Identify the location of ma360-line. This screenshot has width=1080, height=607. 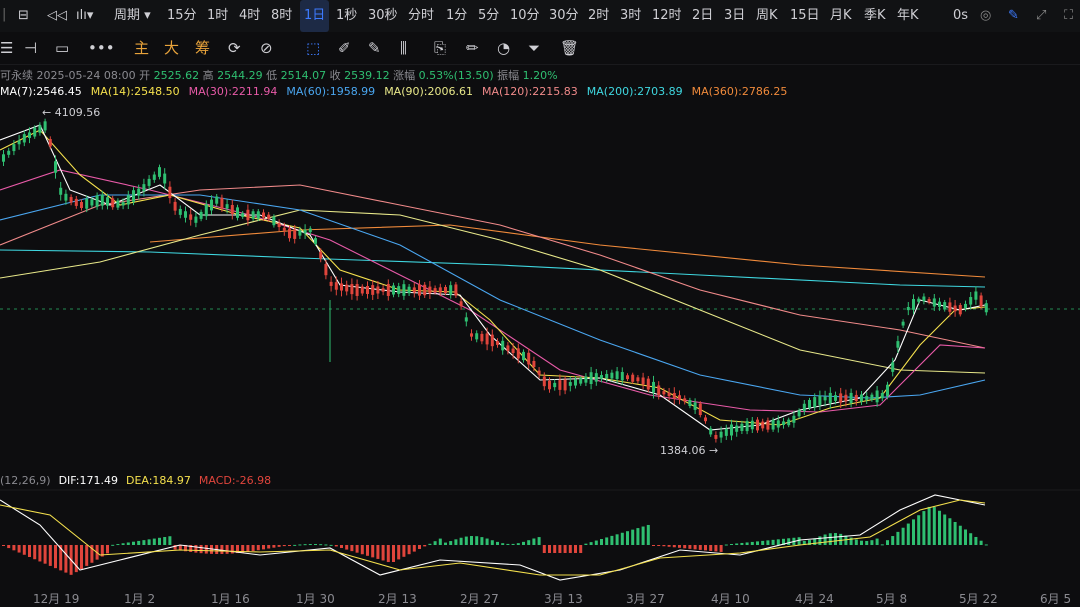
(567, 251).